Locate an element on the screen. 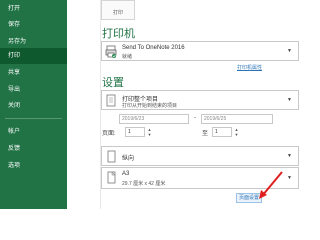 The height and width of the screenshot is (240, 320). pages-to-label: 至 is located at coordinates (205, 134).